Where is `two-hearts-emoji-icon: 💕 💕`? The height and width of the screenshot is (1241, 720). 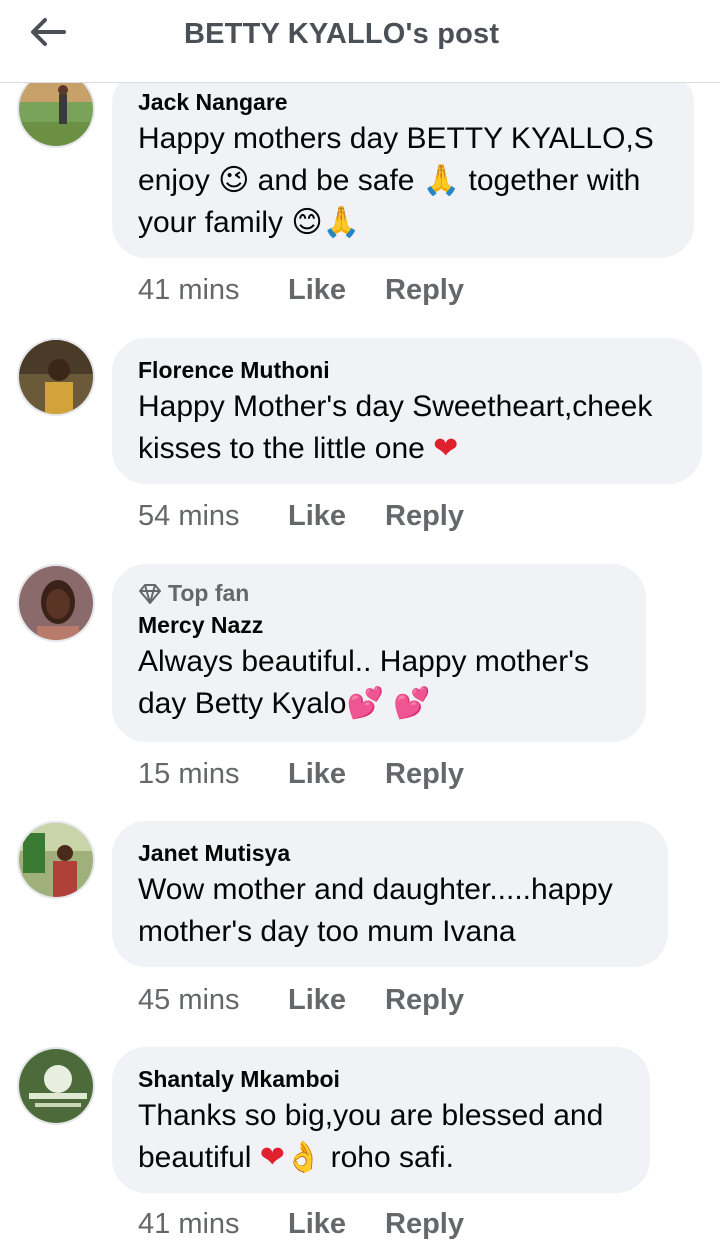 two-hearts-emoji-icon: 💕 💕 is located at coordinates (388, 703).